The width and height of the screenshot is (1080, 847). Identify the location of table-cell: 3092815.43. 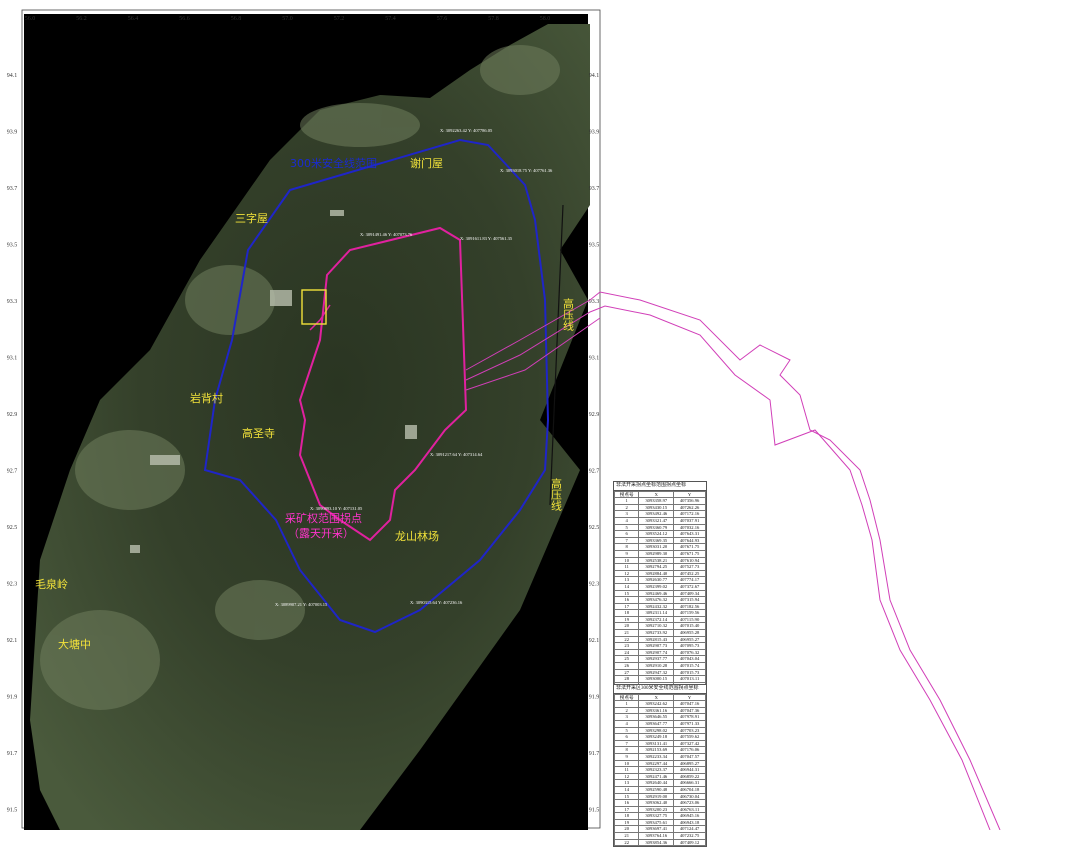
(656, 639).